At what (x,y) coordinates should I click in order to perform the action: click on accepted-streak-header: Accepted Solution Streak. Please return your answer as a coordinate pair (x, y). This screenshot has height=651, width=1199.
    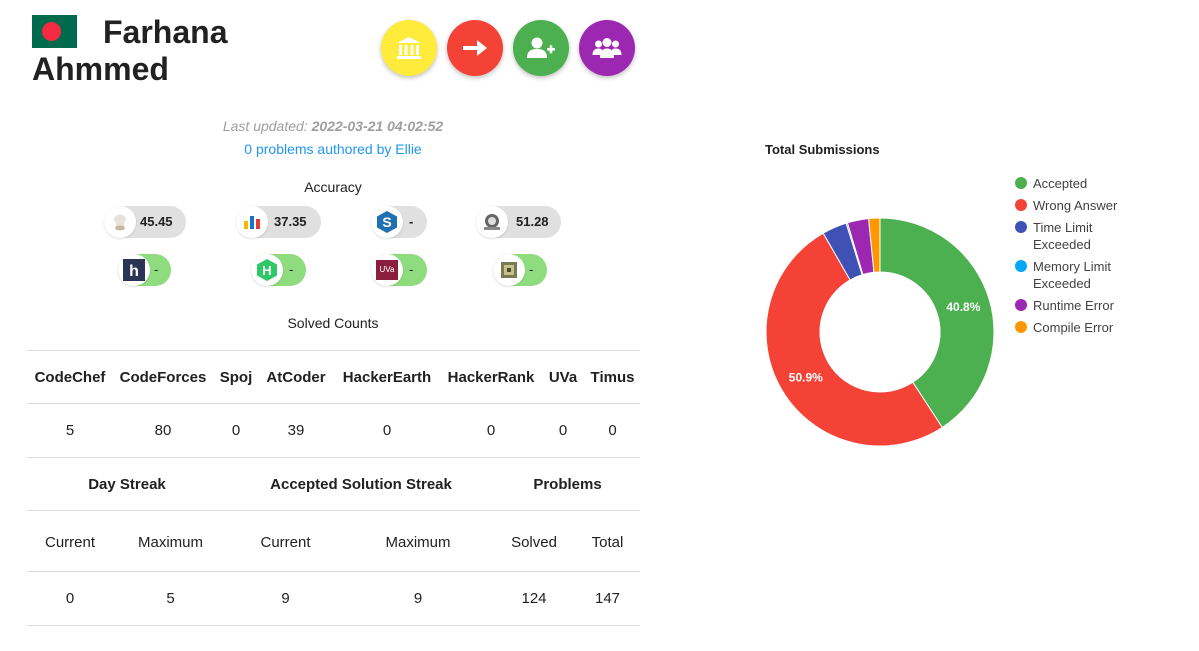
    Looking at the image, I should click on (361, 484).